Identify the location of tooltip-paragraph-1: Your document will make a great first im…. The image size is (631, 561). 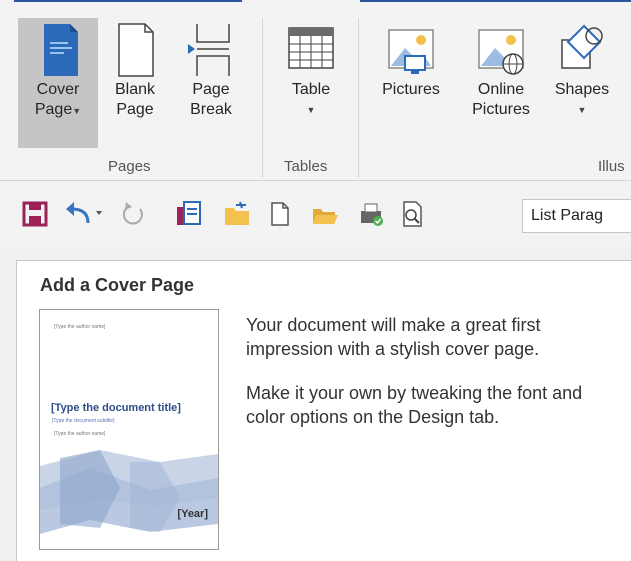
(393, 337).